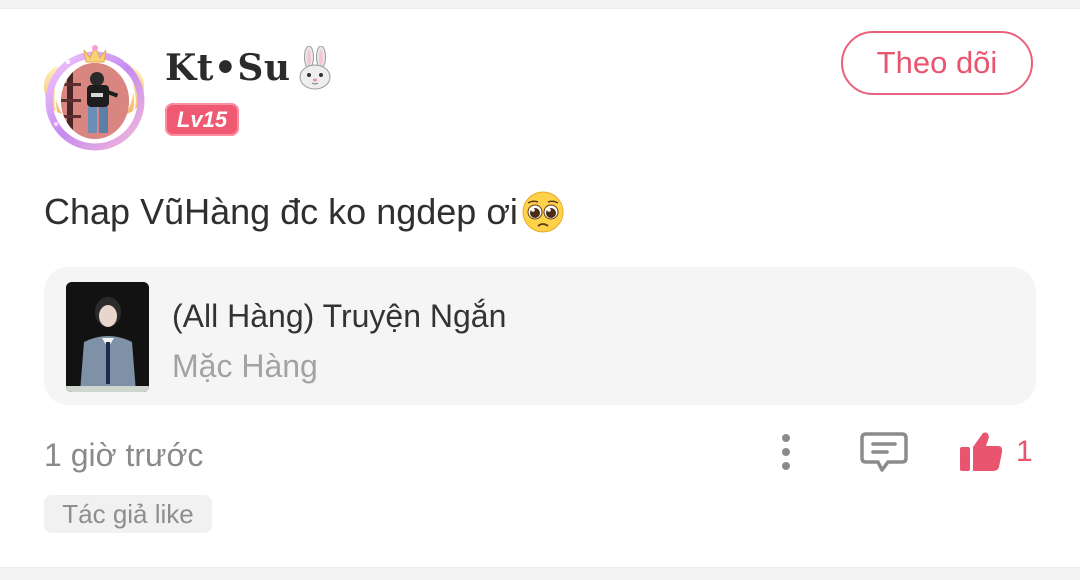 The height and width of the screenshot is (580, 1080). Describe the element at coordinates (1024, 451) in the screenshot. I see `like-count: 1` at that location.